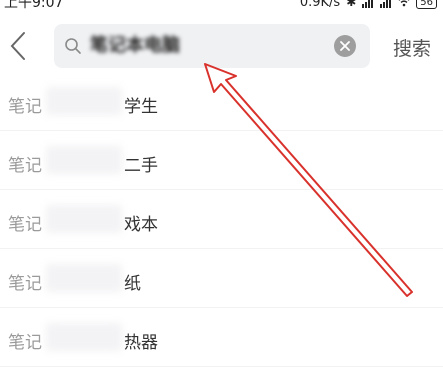 Image resolution: width=443 pixels, height=367 pixels. I want to click on status-bar: 上午9:07 0.9K/s ✱ 56, so click(221, 6).